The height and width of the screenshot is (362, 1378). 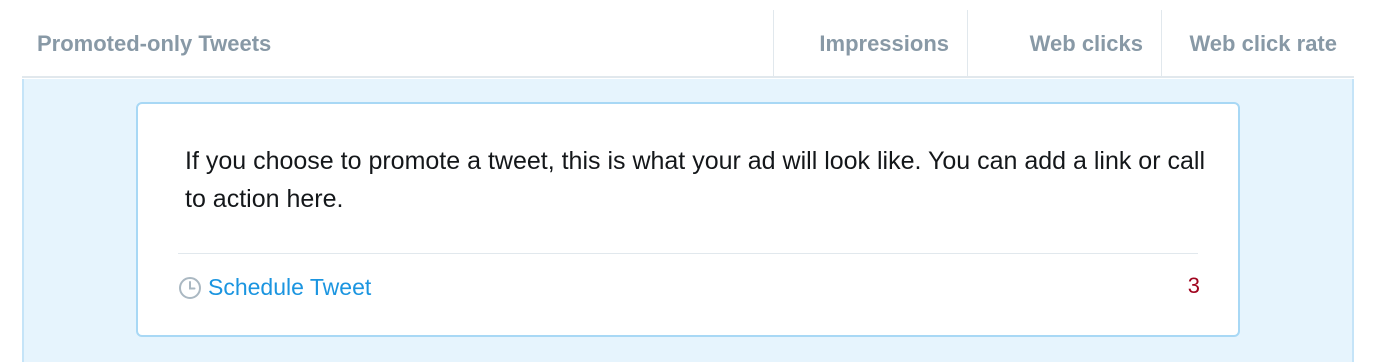 What do you see at coordinates (688, 253) in the screenshot?
I see `card-divider` at bounding box center [688, 253].